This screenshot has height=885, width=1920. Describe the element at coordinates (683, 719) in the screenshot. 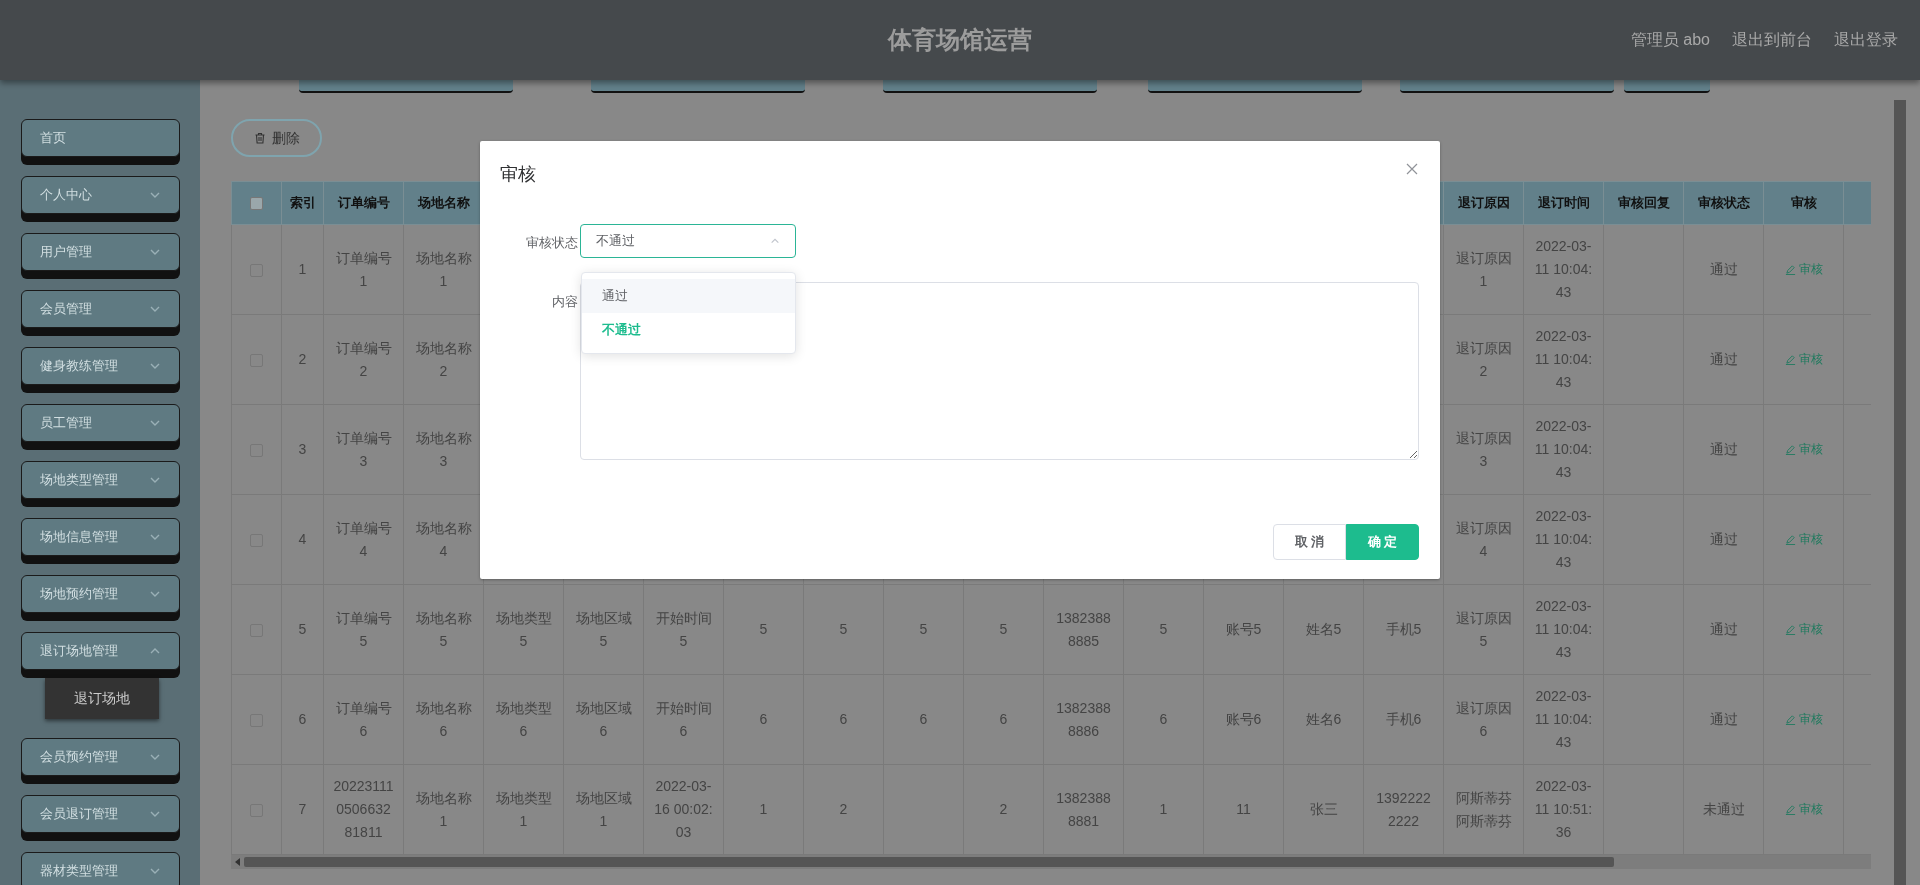

I see `table-cell: 开始时间6` at that location.